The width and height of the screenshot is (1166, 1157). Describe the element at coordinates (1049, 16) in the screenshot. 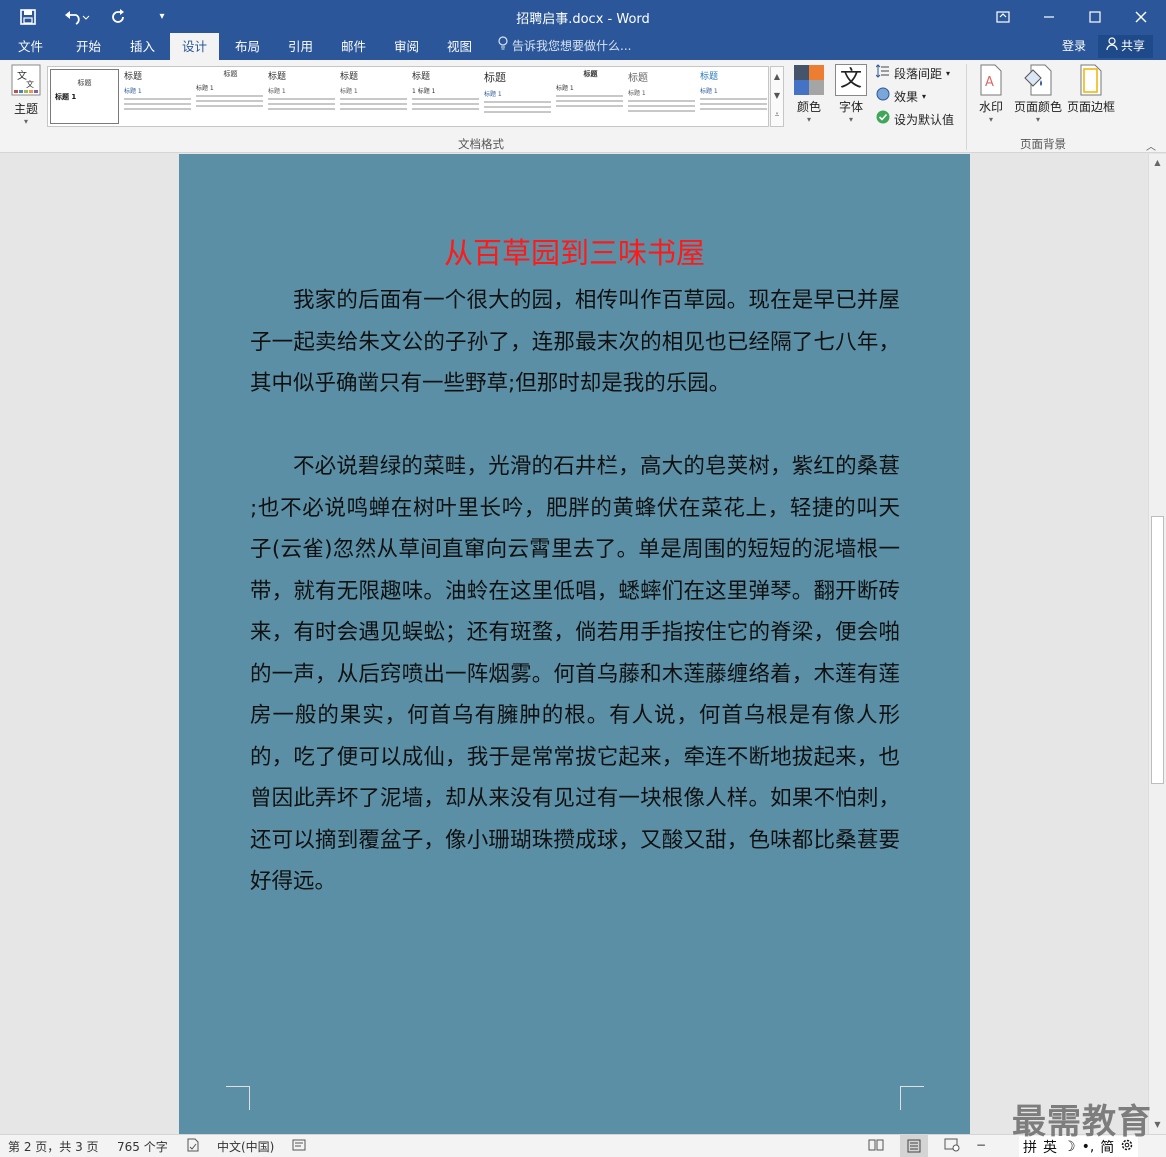

I see `minimize-icon` at that location.